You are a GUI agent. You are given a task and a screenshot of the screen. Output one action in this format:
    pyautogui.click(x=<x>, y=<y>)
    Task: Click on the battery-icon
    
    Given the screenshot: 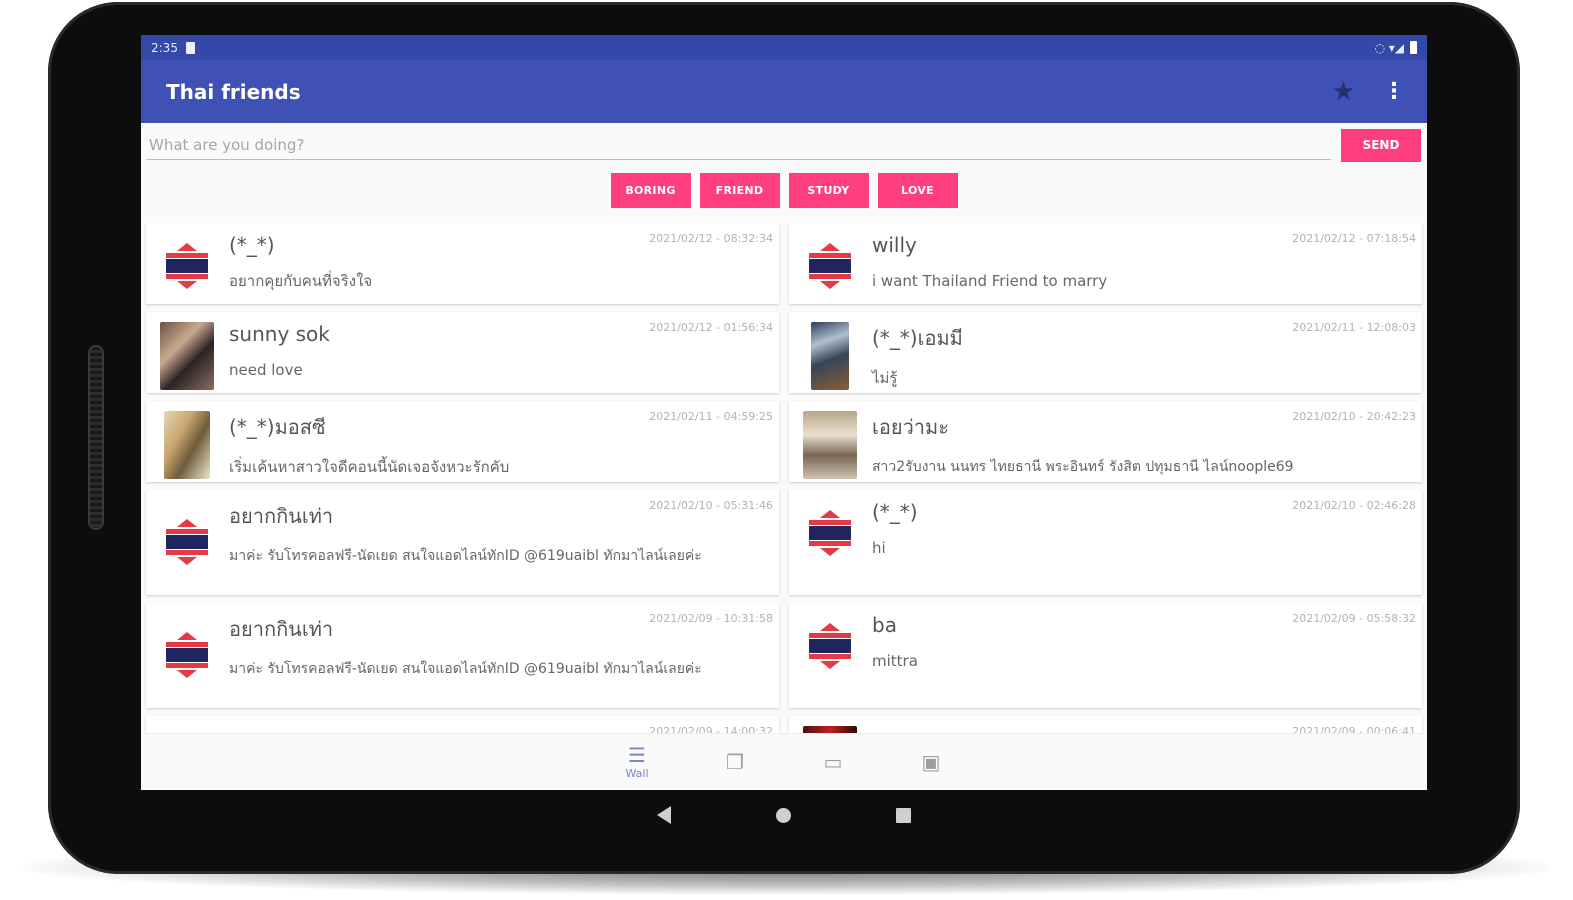 What is the action you would take?
    pyautogui.click(x=1413, y=47)
    